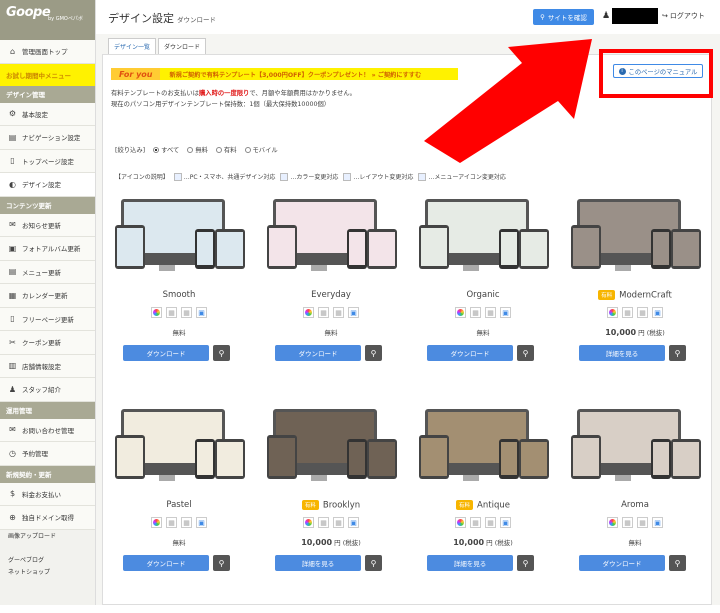 The width and height of the screenshot is (720, 613). What do you see at coordinates (41, 366) in the screenshot?
I see `sidebar-item-label: 店舗情報設定` at bounding box center [41, 366].